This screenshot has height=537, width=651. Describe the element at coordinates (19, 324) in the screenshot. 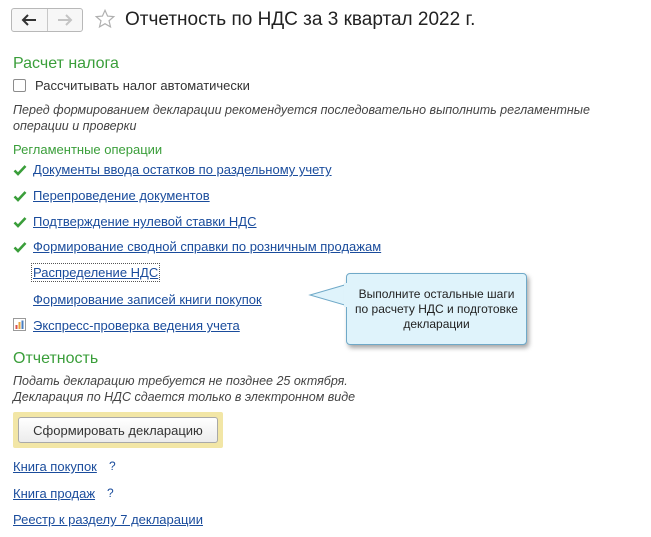

I see `report-chart-icon` at that location.